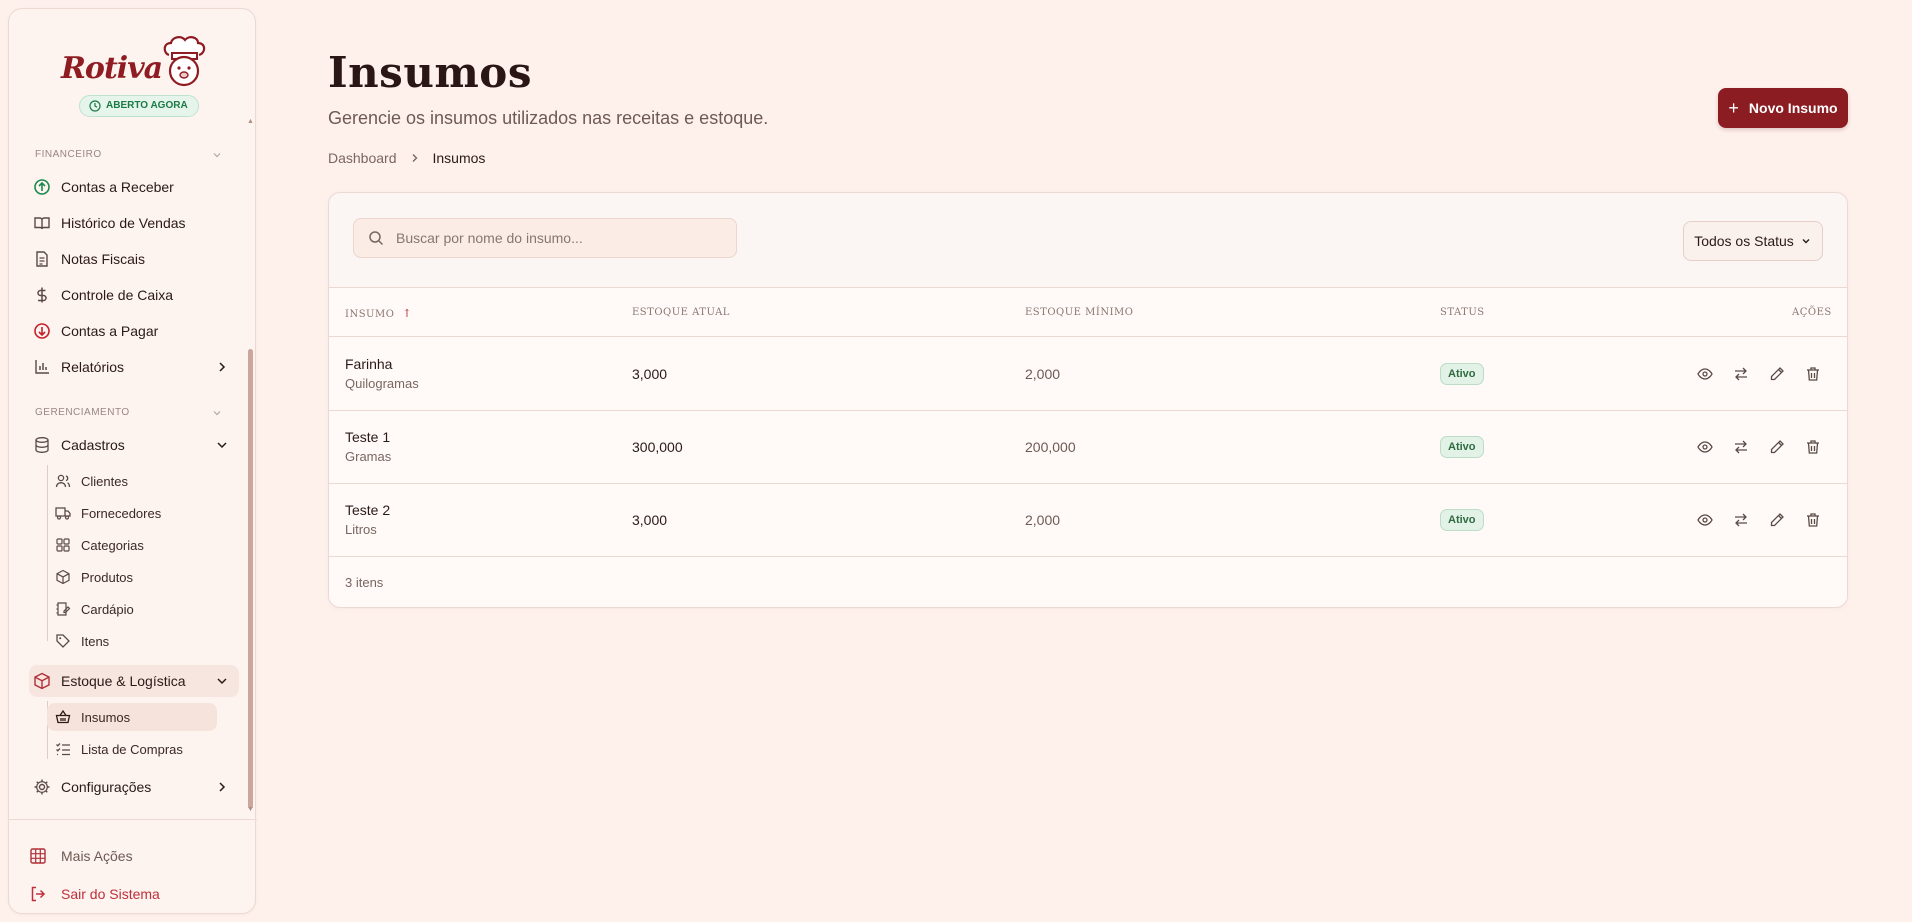 This screenshot has height=922, width=1912. What do you see at coordinates (378, 313) in the screenshot?
I see `column-header-insumo: Insumo ↑` at bounding box center [378, 313].